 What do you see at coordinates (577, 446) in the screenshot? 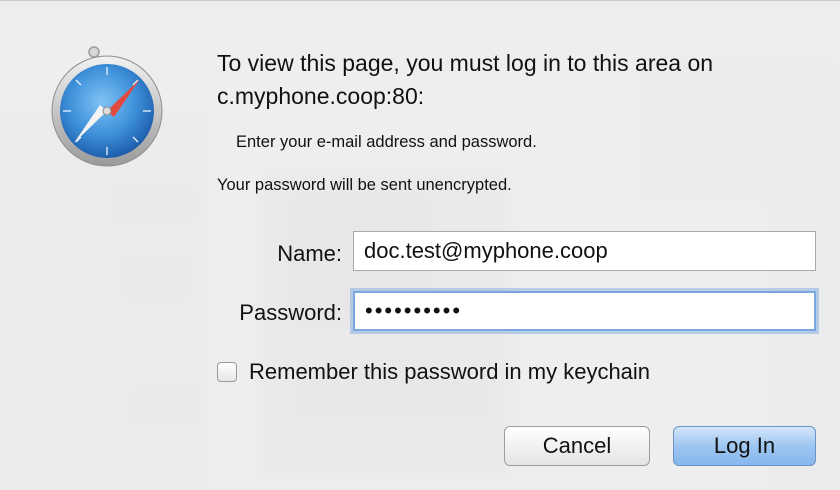
I see `cancel-button: Cancel` at bounding box center [577, 446].